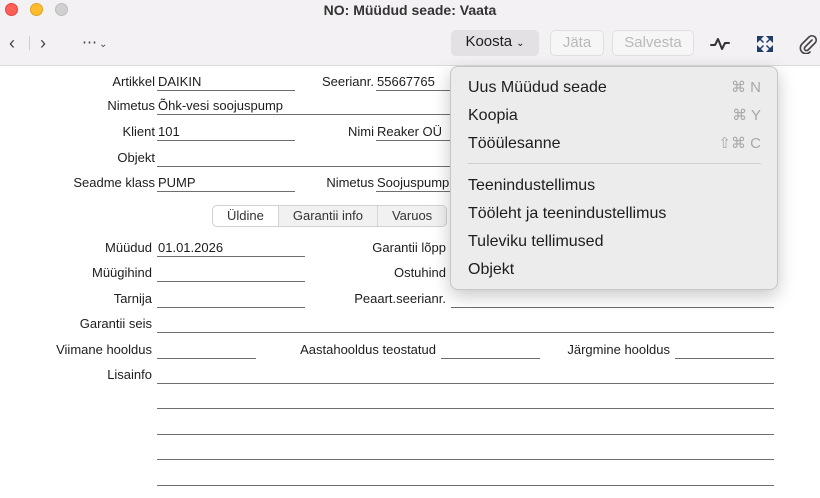 Image resolution: width=820 pixels, height=498 pixels. What do you see at coordinates (614, 163) in the screenshot?
I see `menu-separator` at bounding box center [614, 163].